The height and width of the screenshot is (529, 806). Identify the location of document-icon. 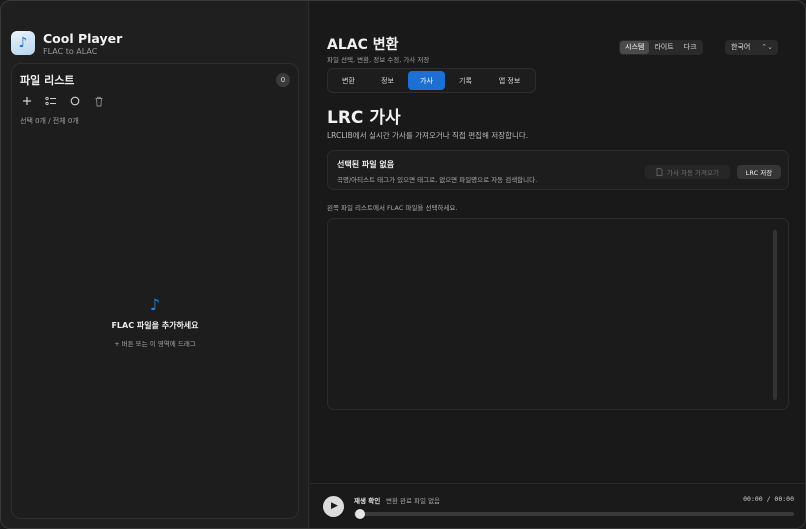
(659, 172).